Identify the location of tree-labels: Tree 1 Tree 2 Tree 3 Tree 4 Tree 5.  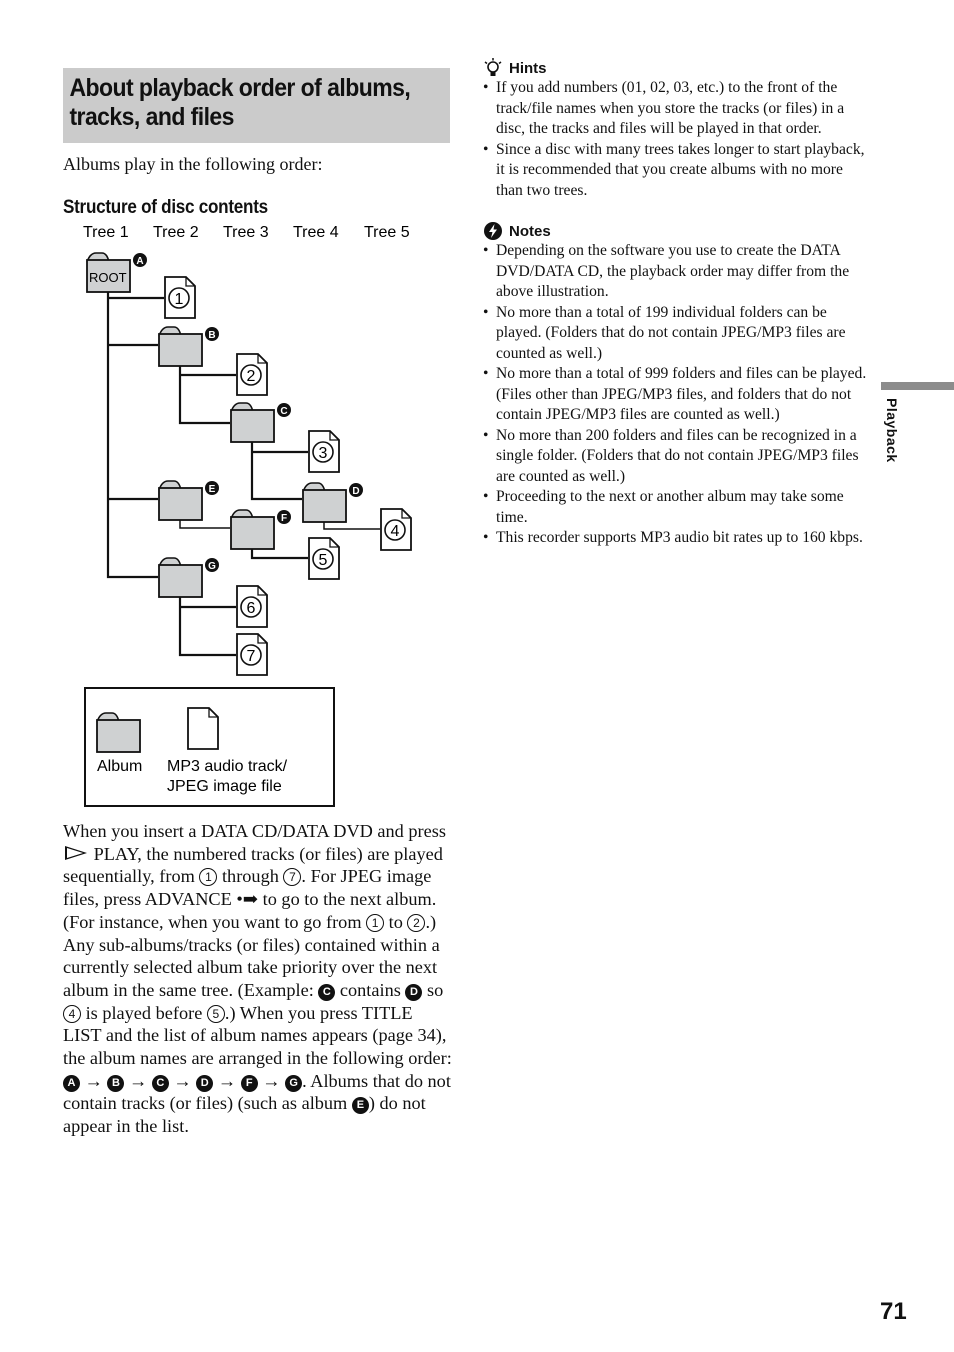
(246, 232).